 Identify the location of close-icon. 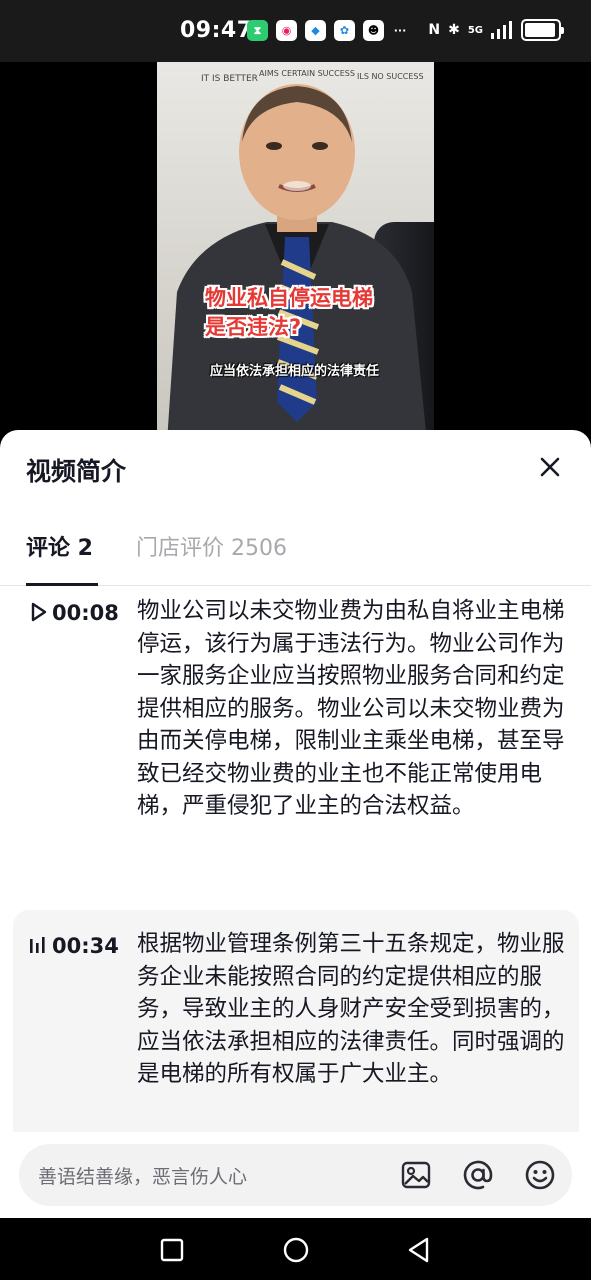
(550, 467).